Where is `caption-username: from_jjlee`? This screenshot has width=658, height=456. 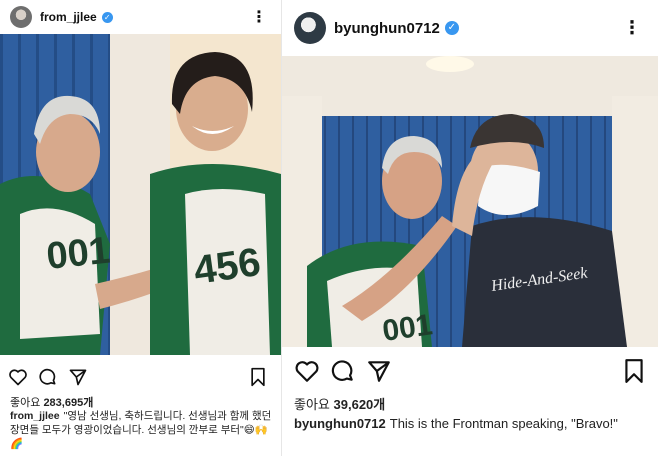
caption-username: from_jjlee is located at coordinates (35, 416).